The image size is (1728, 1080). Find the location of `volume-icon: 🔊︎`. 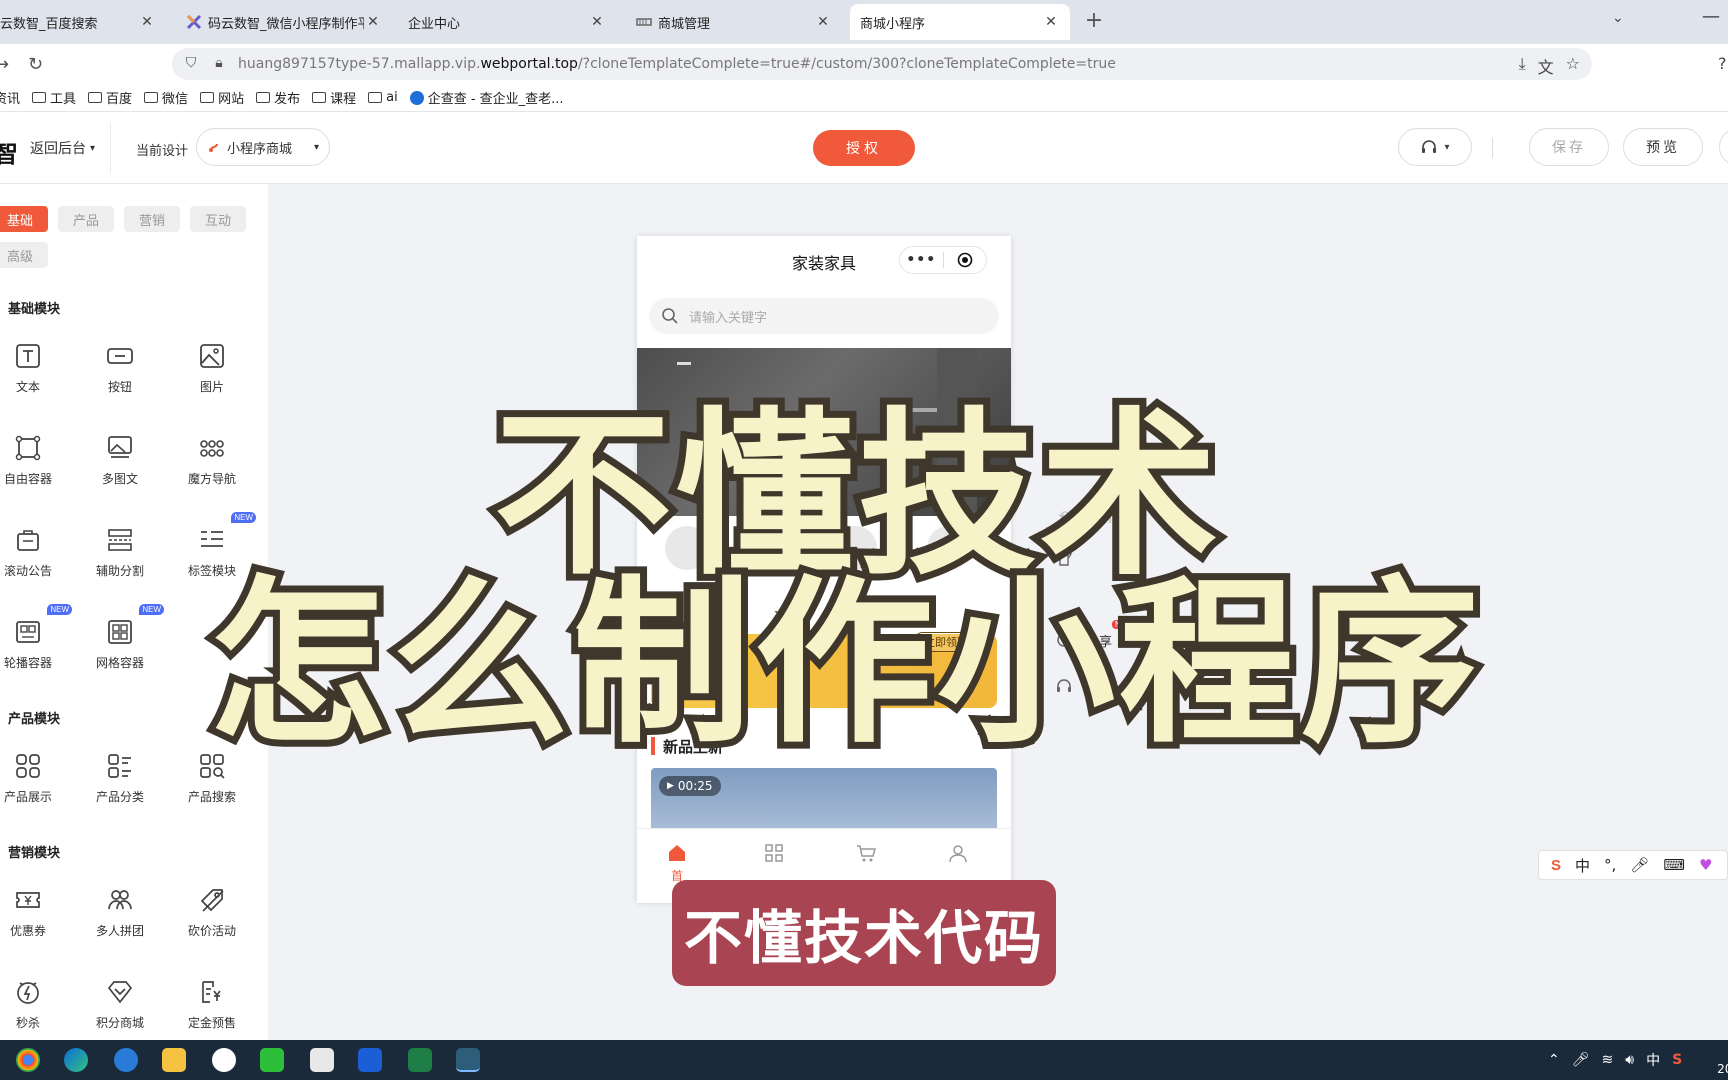

volume-icon: 🔊︎ is located at coordinates (1629, 1060).